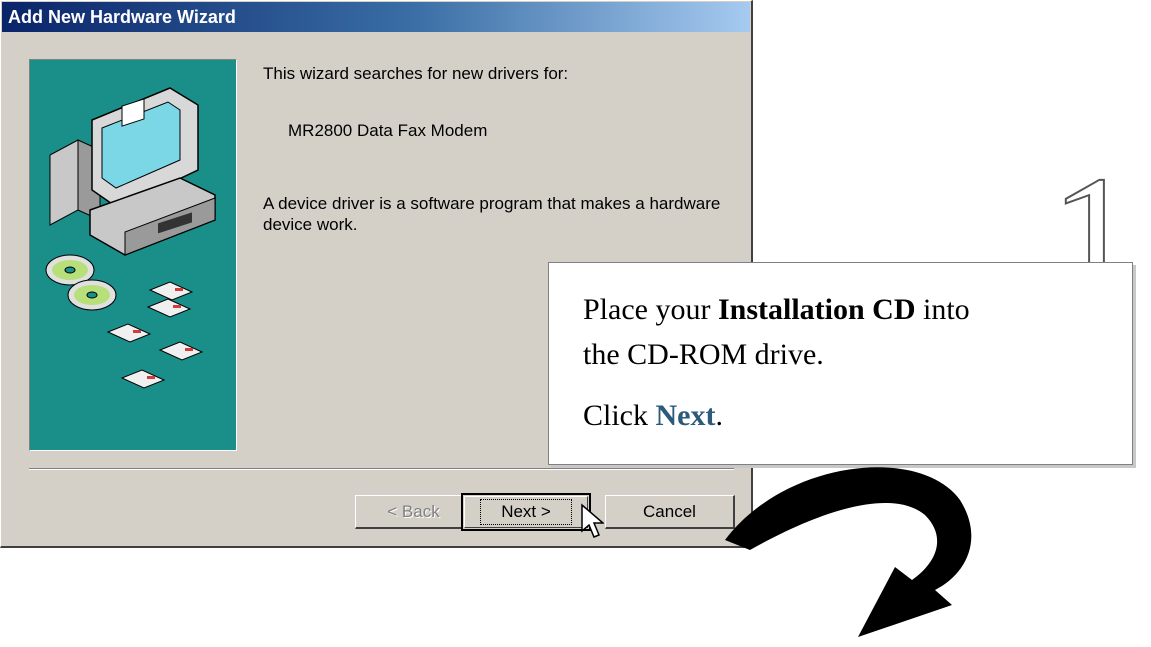 The height and width of the screenshot is (647, 1151). I want to click on button-separator, so click(381, 469).